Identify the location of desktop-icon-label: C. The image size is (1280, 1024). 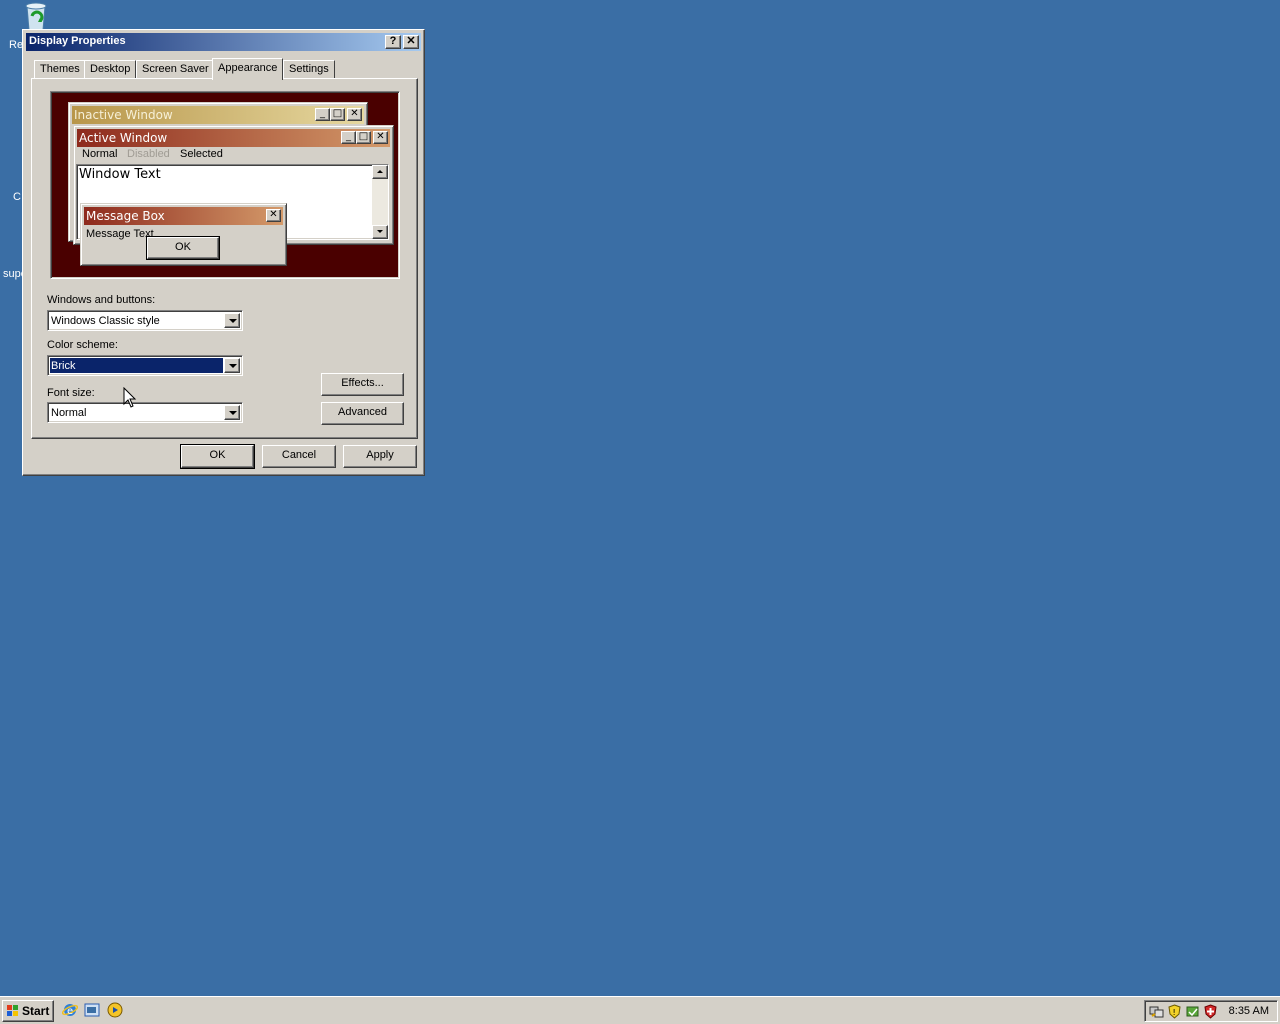
(17, 197).